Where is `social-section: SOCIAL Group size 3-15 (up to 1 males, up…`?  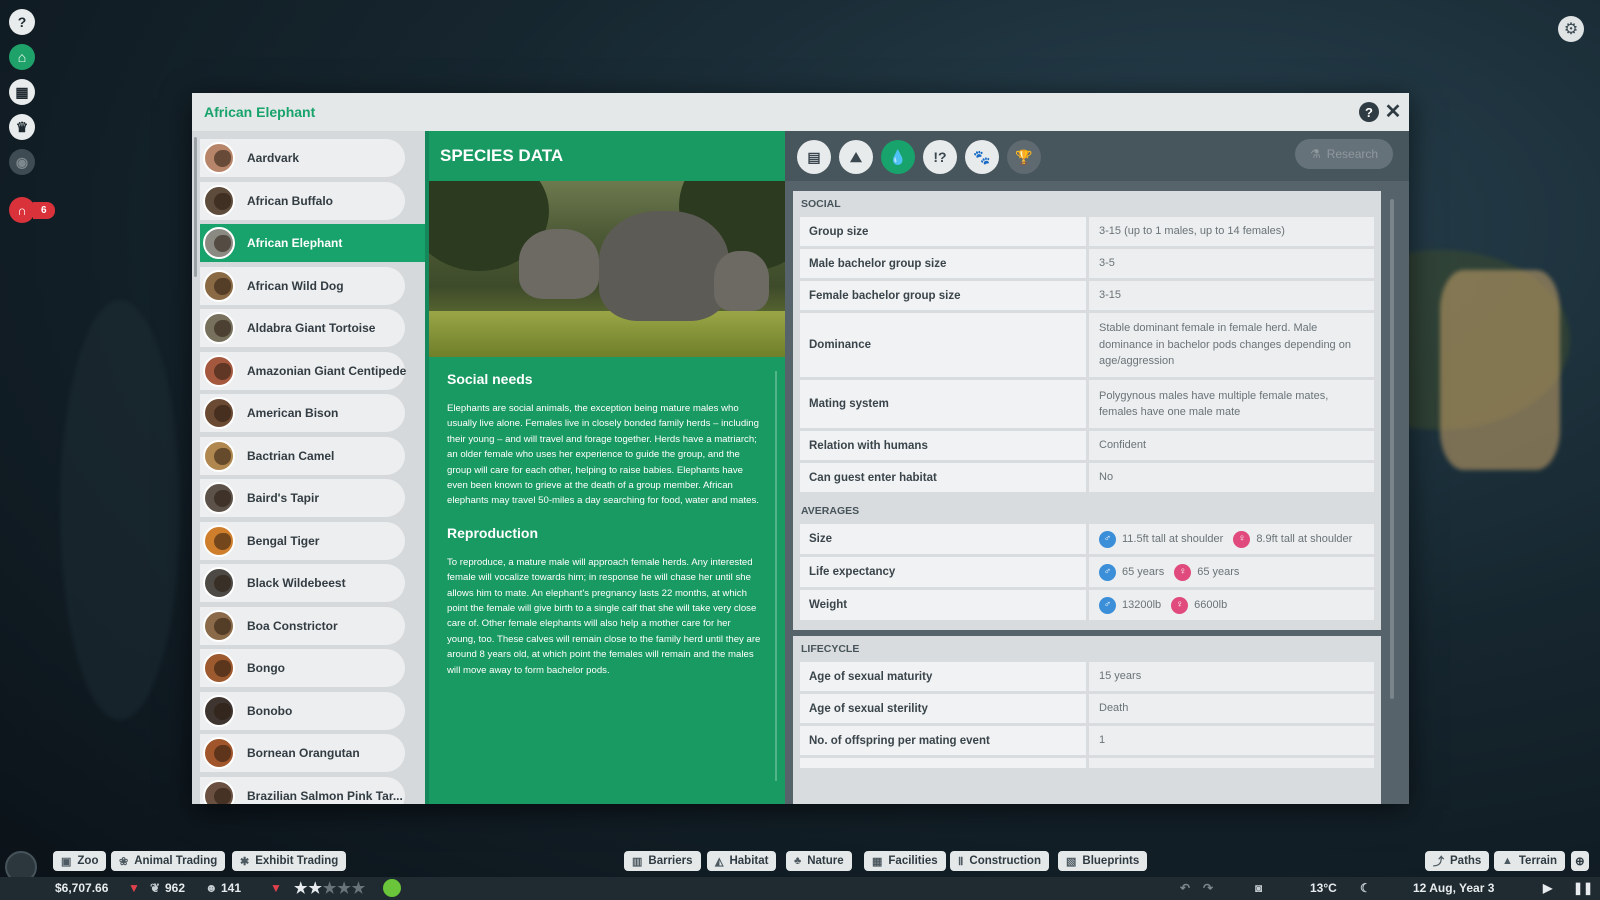 social-section: SOCIAL Group size 3-15 (up to 1 males, up… is located at coordinates (1087, 346).